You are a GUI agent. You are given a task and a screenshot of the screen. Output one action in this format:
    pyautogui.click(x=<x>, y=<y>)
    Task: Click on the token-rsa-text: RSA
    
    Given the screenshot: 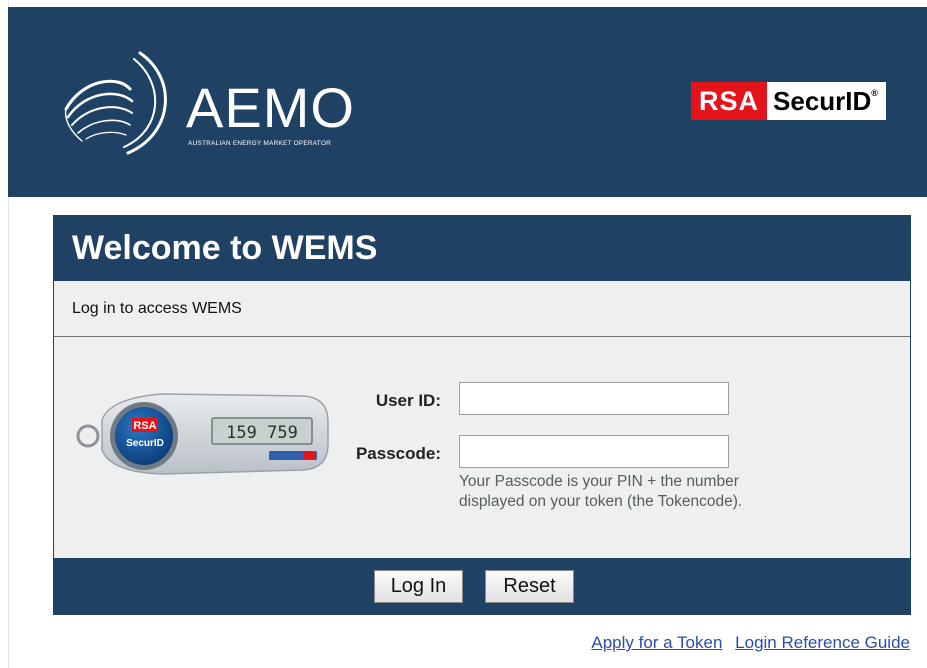 What is the action you would take?
    pyautogui.click(x=144, y=426)
    